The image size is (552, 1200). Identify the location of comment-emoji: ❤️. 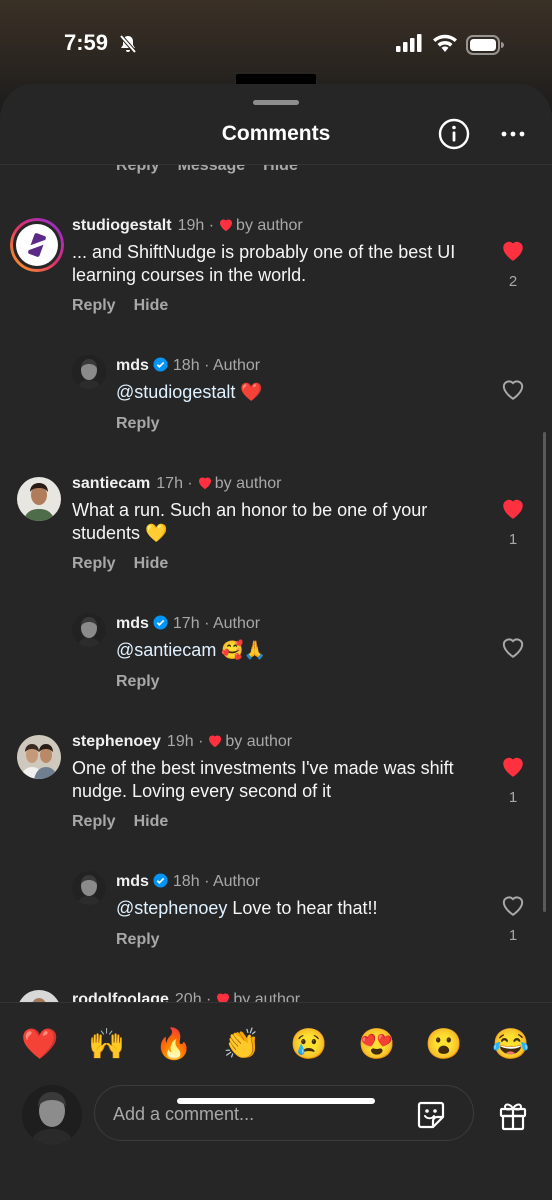
(251, 392).